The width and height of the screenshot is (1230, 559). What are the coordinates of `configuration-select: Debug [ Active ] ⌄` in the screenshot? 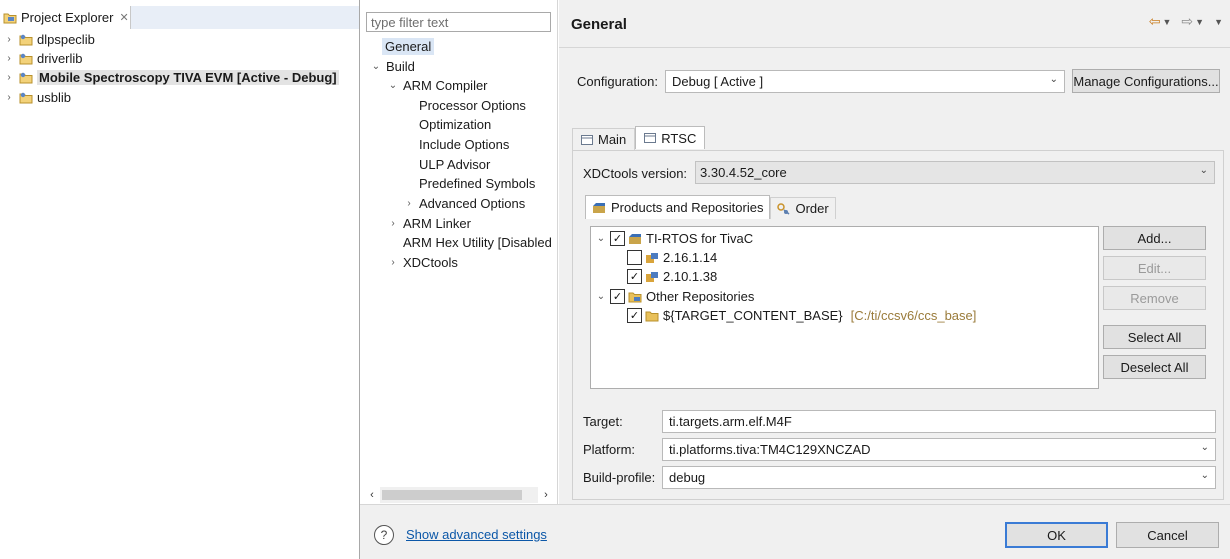 It's located at (865, 81).